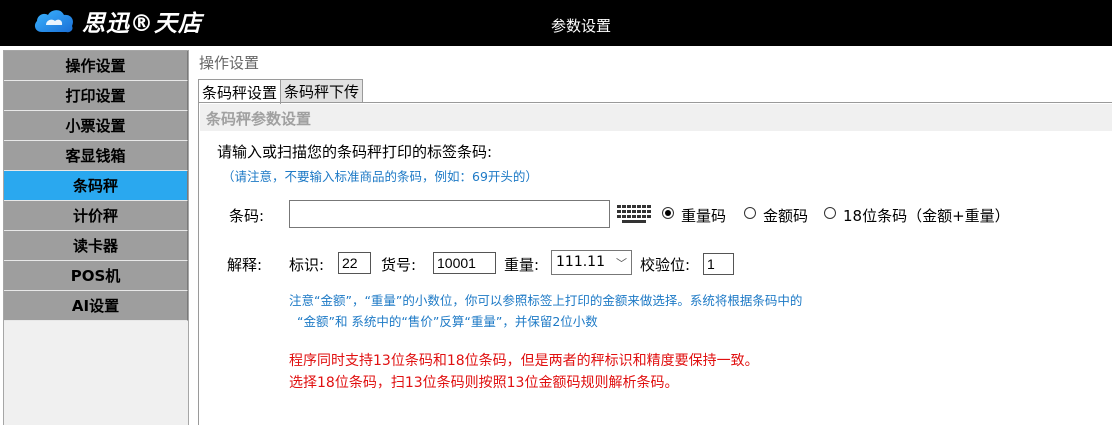  Describe the element at coordinates (307, 265) in the screenshot. I see `id-label: 标识:` at that location.